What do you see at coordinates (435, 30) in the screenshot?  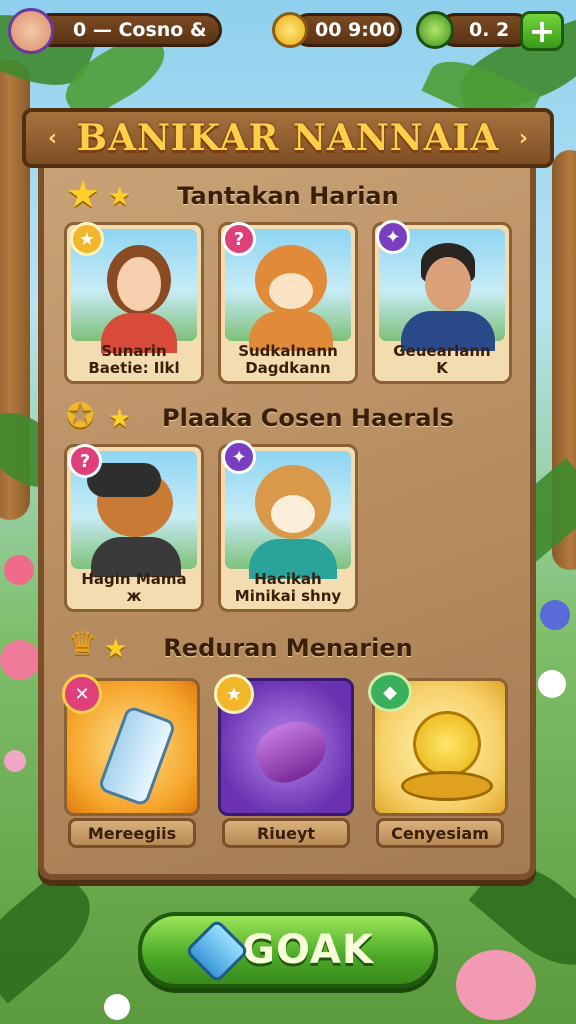 I see `leaf-gem-icon` at bounding box center [435, 30].